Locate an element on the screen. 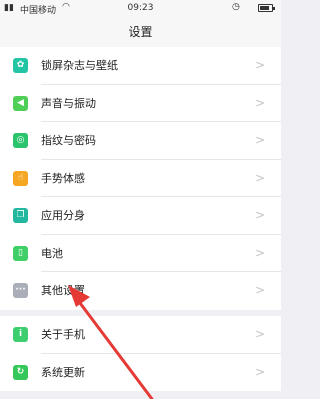  row-label: 系统更新 is located at coordinates (63, 372).